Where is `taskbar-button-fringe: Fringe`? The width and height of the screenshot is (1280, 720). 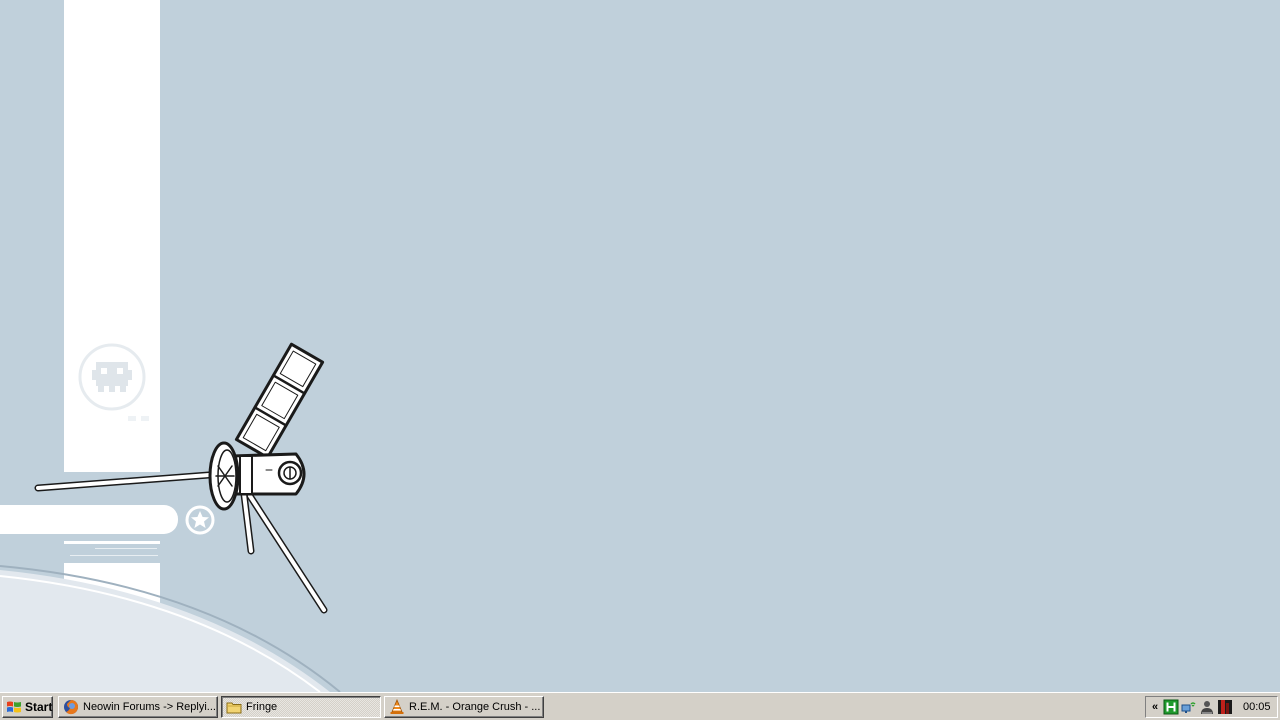 taskbar-button-fringe: Fringe is located at coordinates (301, 707).